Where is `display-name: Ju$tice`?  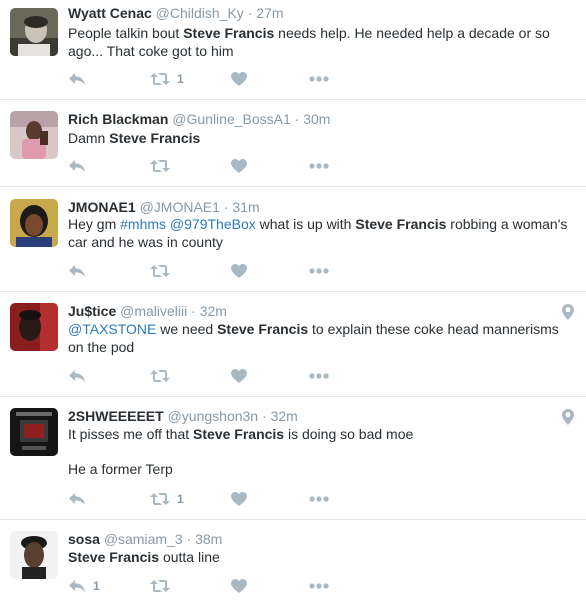 display-name: Ju$tice is located at coordinates (92, 311).